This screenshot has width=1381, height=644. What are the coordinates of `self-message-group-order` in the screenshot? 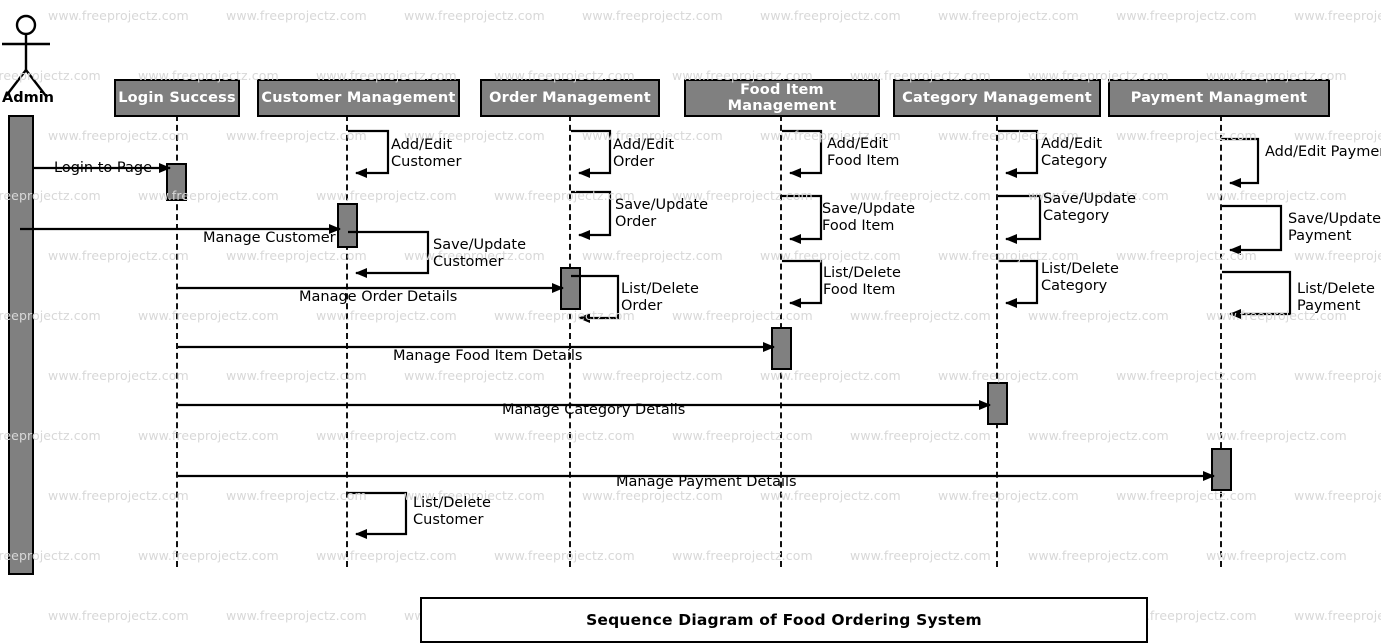 It's located at (595, 226).